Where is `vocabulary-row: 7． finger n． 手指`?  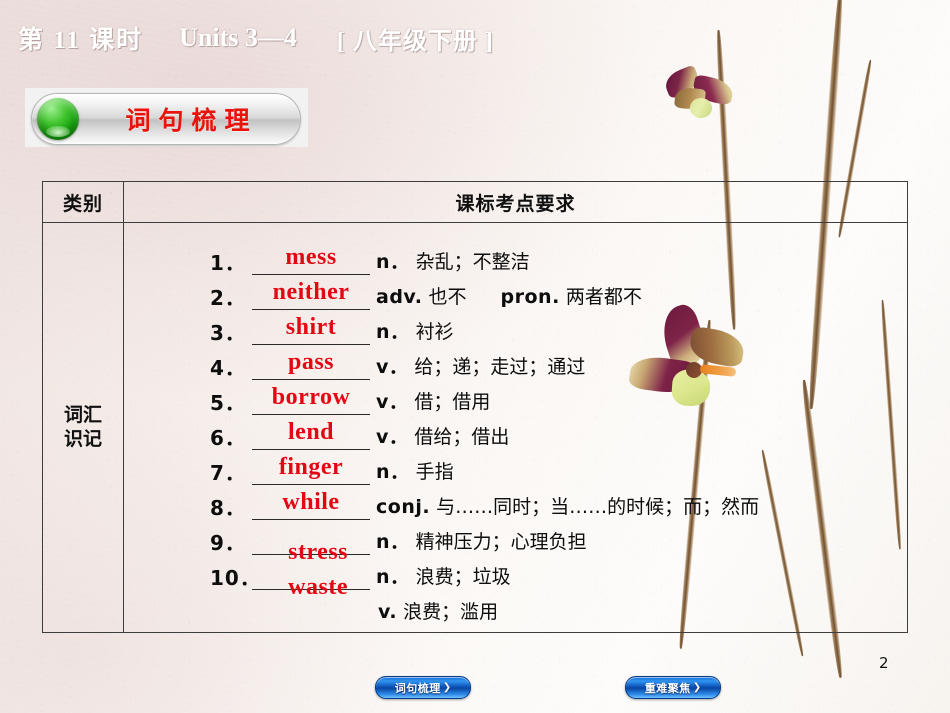
vocabulary-row: 7． finger n． 手指 is located at coordinates (515, 470).